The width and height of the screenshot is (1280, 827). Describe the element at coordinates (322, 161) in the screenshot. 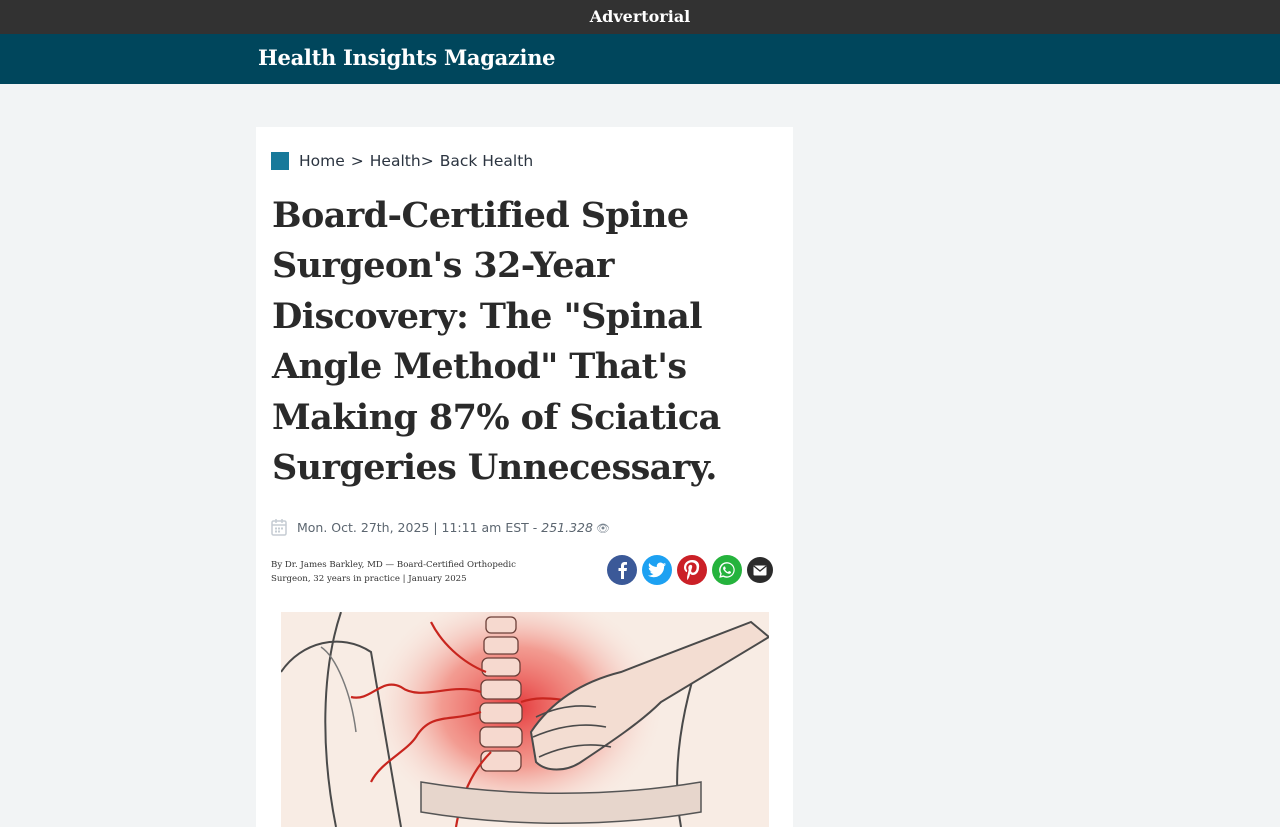

I see `breadcrumb-home-link: Home` at that location.